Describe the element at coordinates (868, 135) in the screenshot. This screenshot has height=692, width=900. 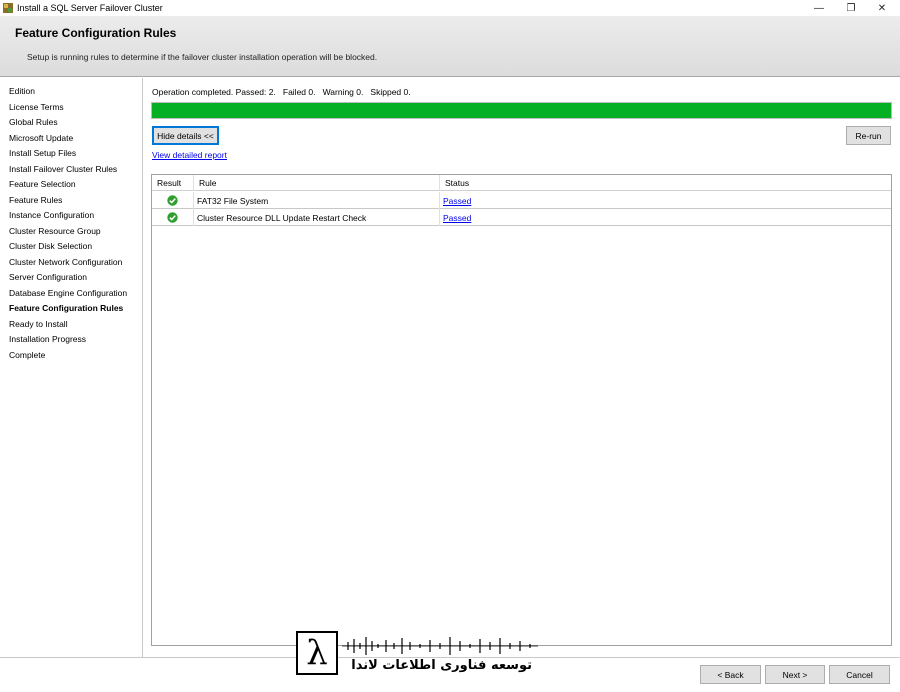
I see `rerun-button: Re-run` at that location.